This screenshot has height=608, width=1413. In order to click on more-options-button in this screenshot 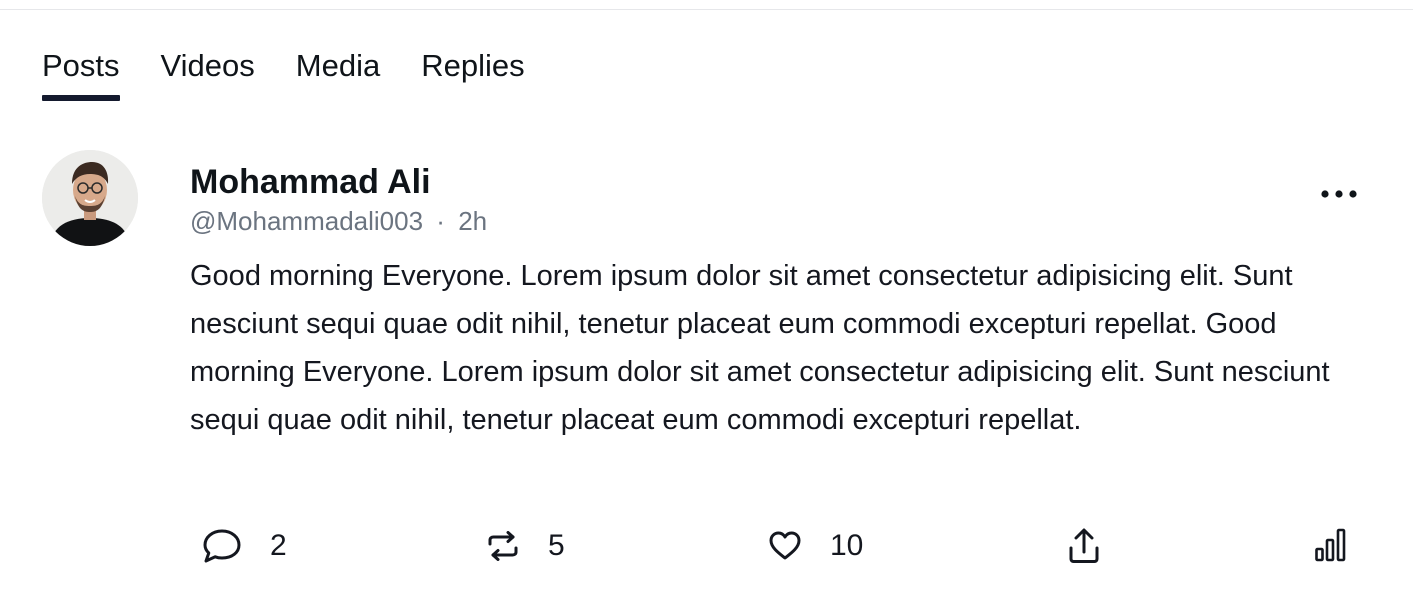, I will do `click(1339, 194)`.